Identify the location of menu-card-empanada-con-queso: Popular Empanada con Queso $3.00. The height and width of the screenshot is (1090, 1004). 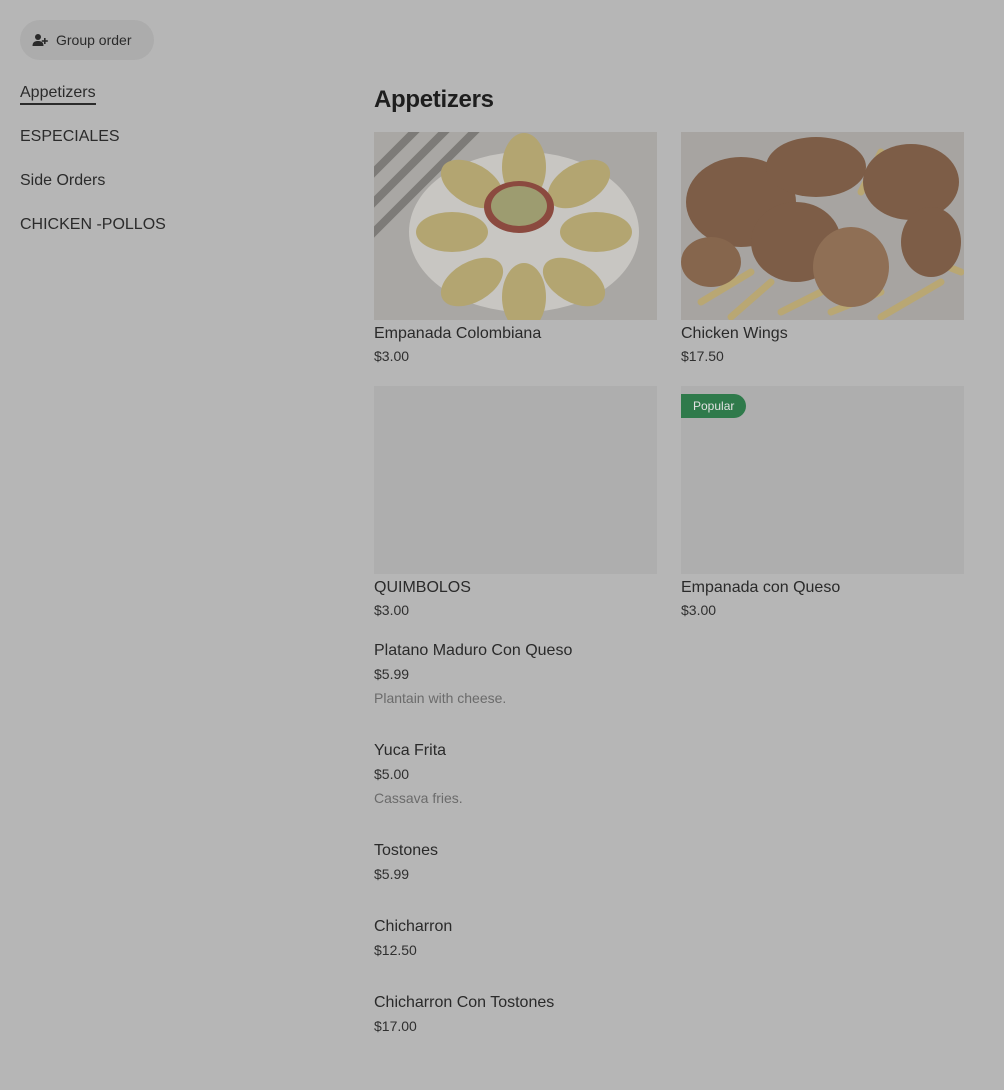
(822, 502).